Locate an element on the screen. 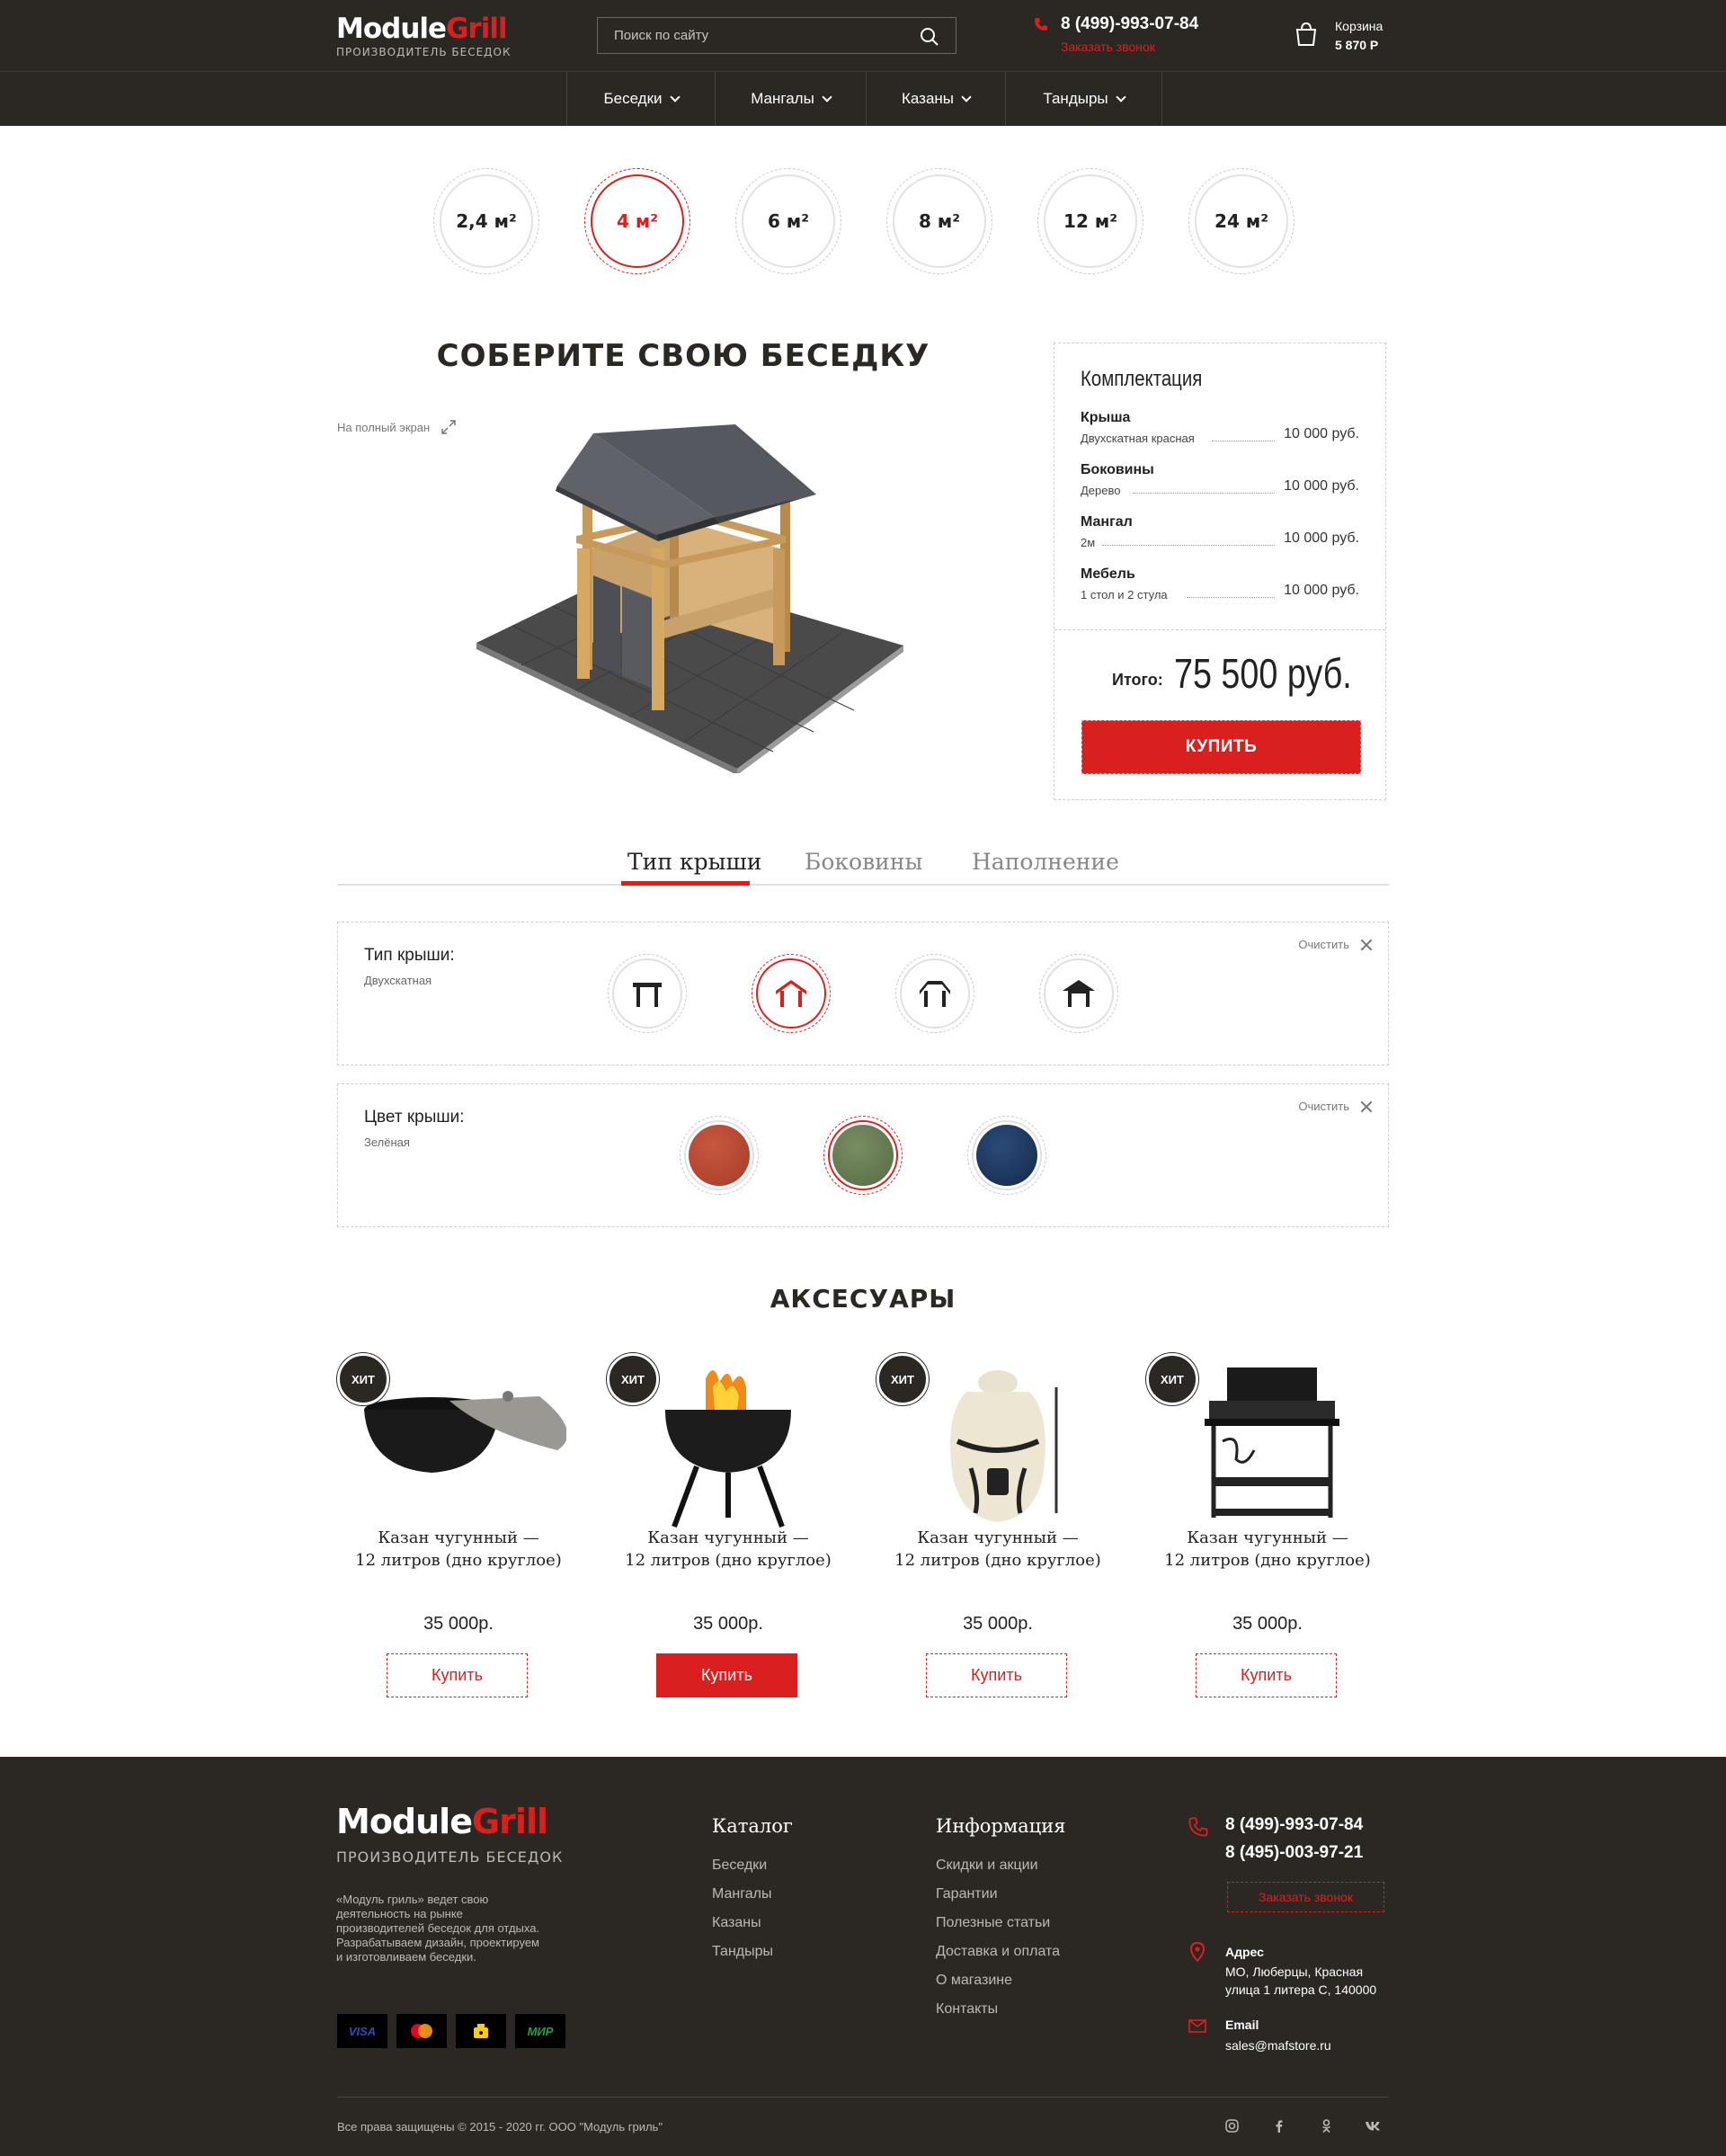  footer-divider is located at coordinates (863, 2098).